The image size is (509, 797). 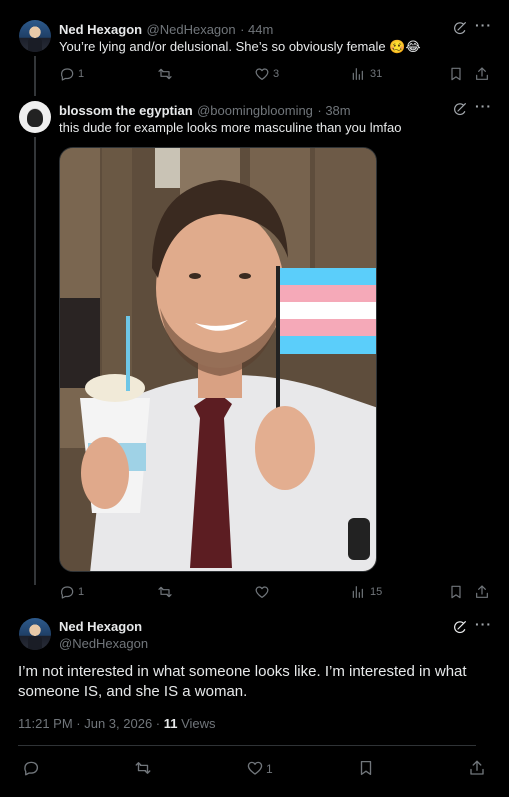 What do you see at coordinates (276, 74) in the screenshot?
I see `like-count: 3` at bounding box center [276, 74].